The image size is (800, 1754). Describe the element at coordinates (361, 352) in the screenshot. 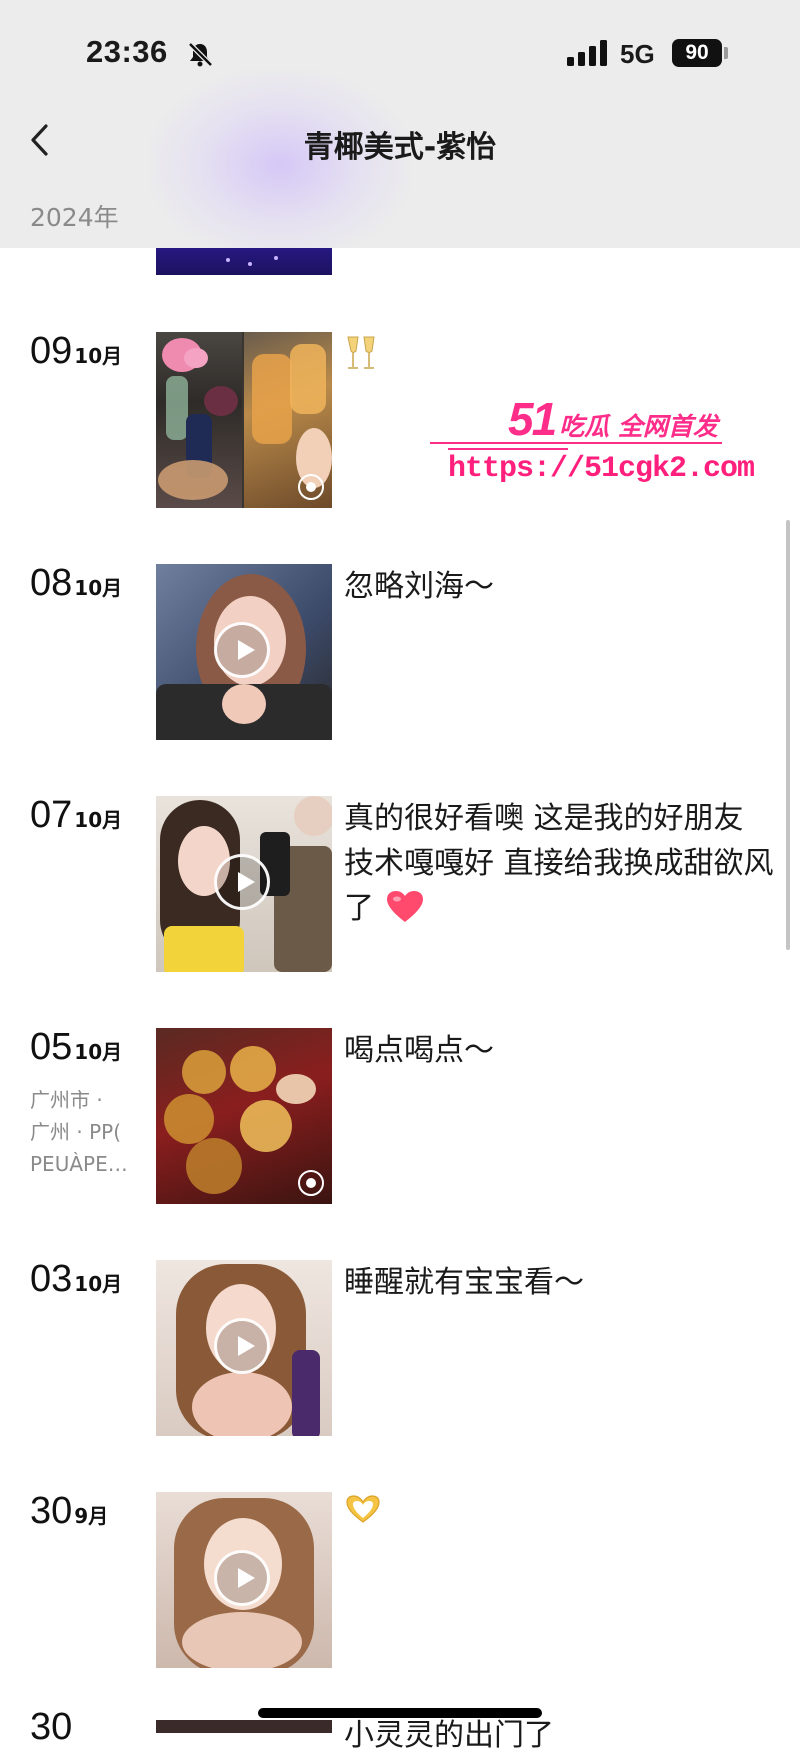

I see `champagne-glasses-icon` at that location.